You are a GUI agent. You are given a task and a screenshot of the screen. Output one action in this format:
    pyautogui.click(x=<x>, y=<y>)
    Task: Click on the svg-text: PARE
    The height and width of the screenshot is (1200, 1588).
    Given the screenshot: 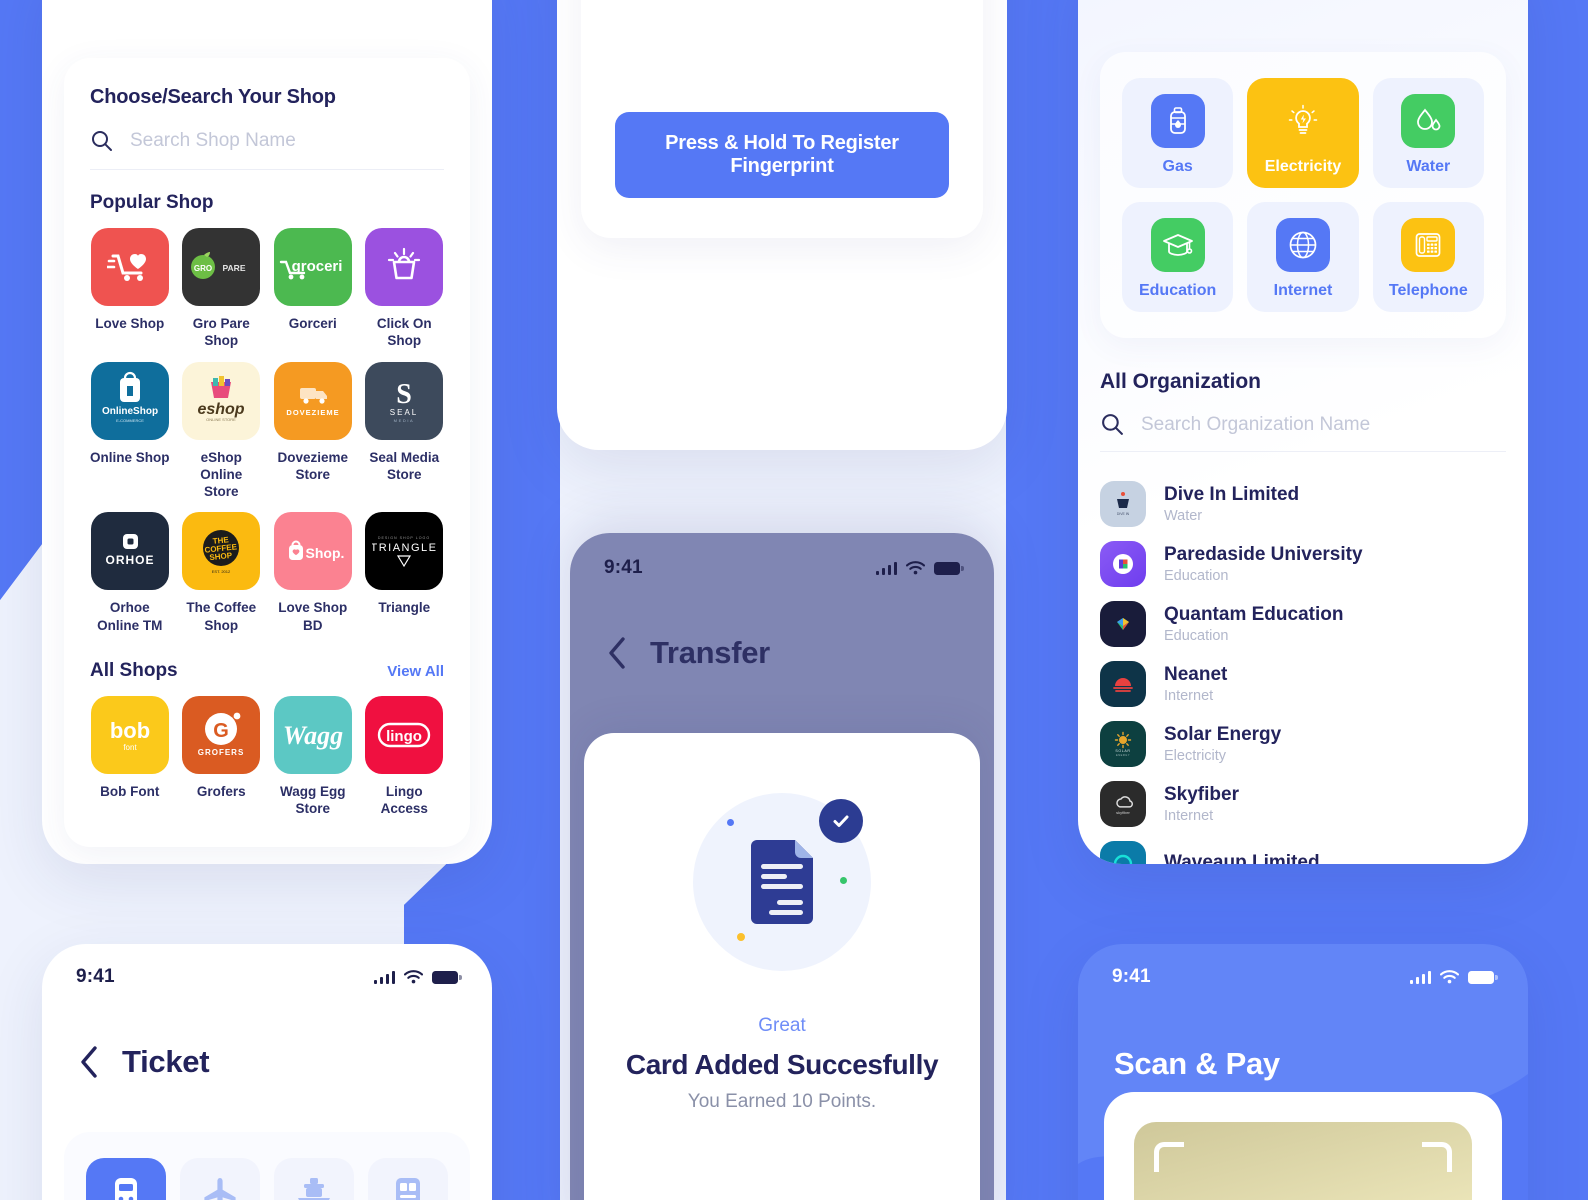 What is the action you would take?
    pyautogui.click(x=234, y=268)
    